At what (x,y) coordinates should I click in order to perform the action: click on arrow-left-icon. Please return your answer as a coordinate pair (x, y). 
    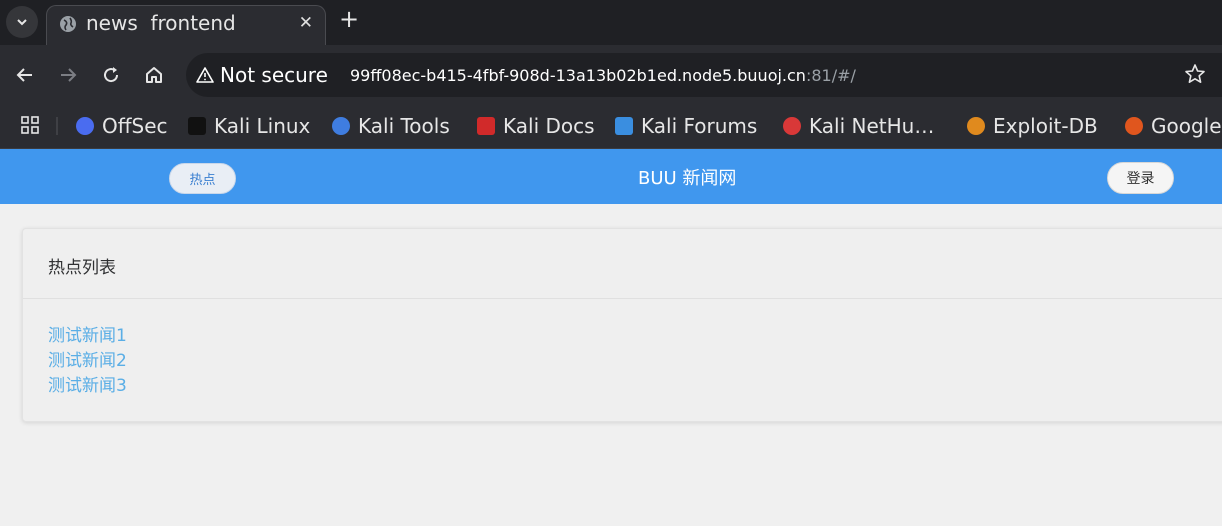
    Looking at the image, I should click on (24, 75).